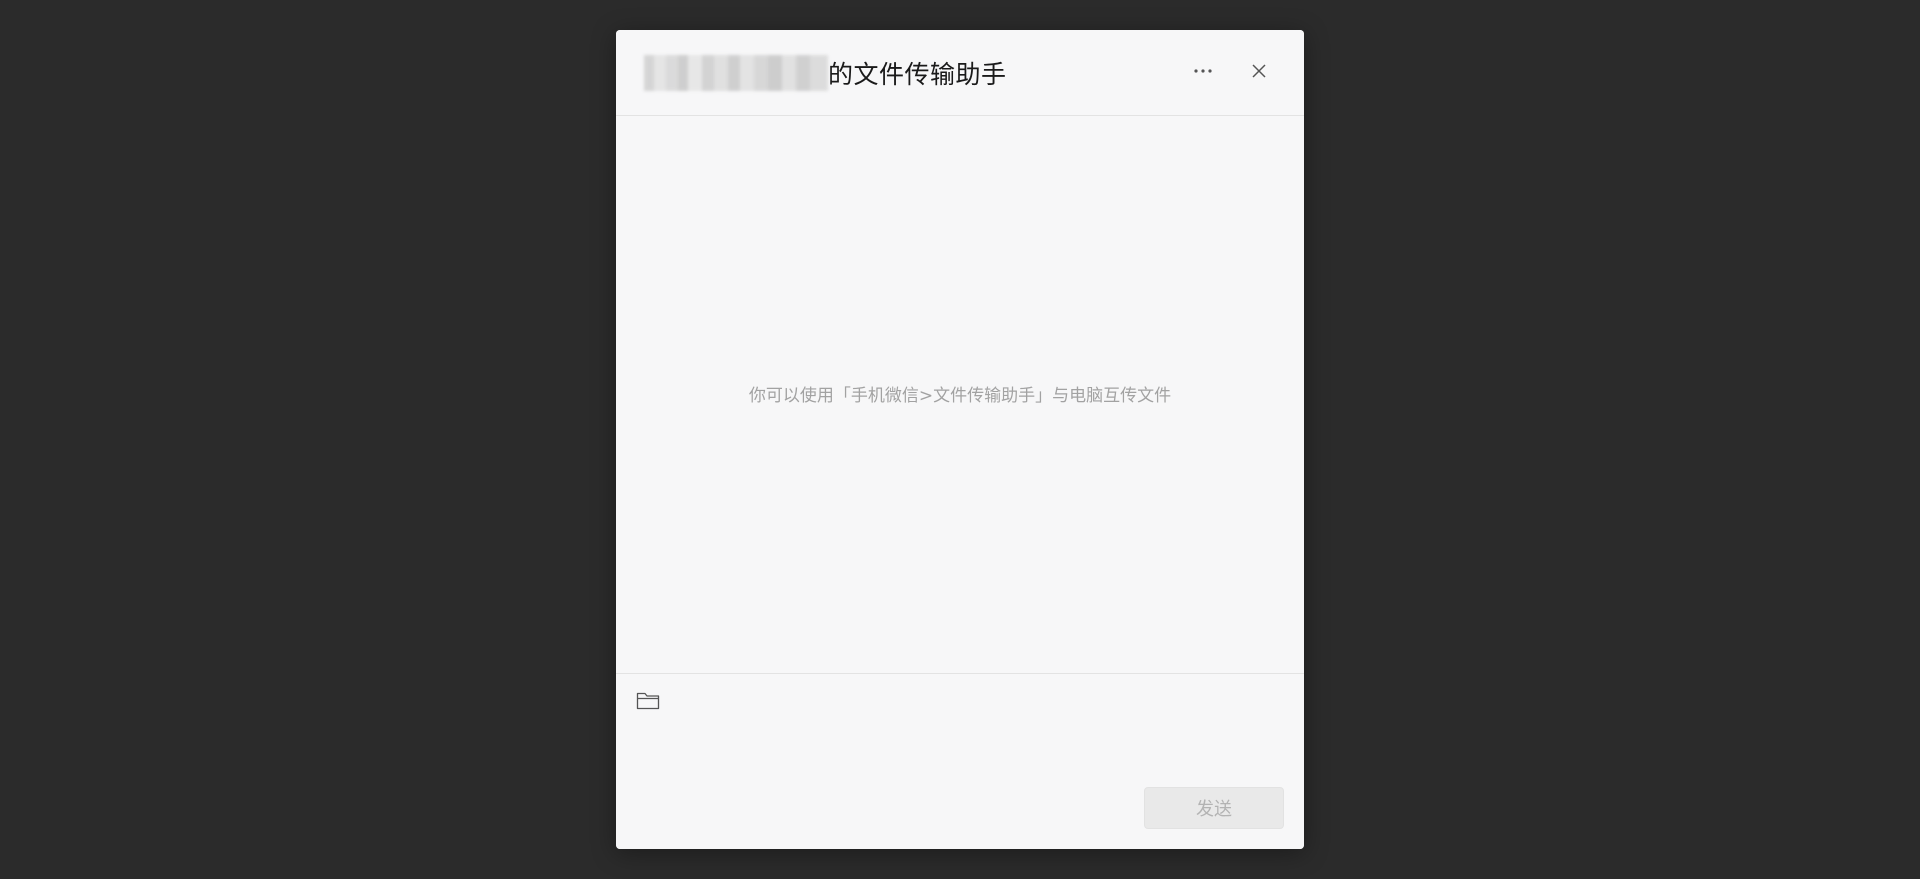 The height and width of the screenshot is (879, 1920). I want to click on send-file-button, so click(648, 700).